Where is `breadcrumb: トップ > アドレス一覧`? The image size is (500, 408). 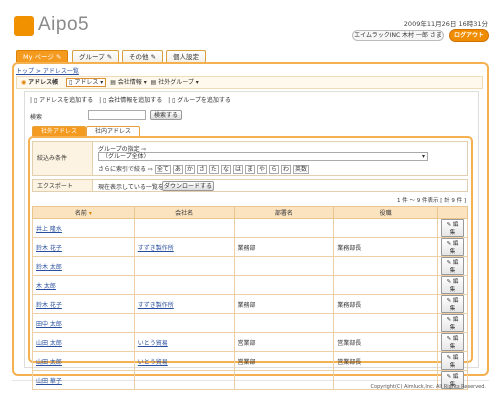 breadcrumb: トップ > アドレス一覧 is located at coordinates (47, 70).